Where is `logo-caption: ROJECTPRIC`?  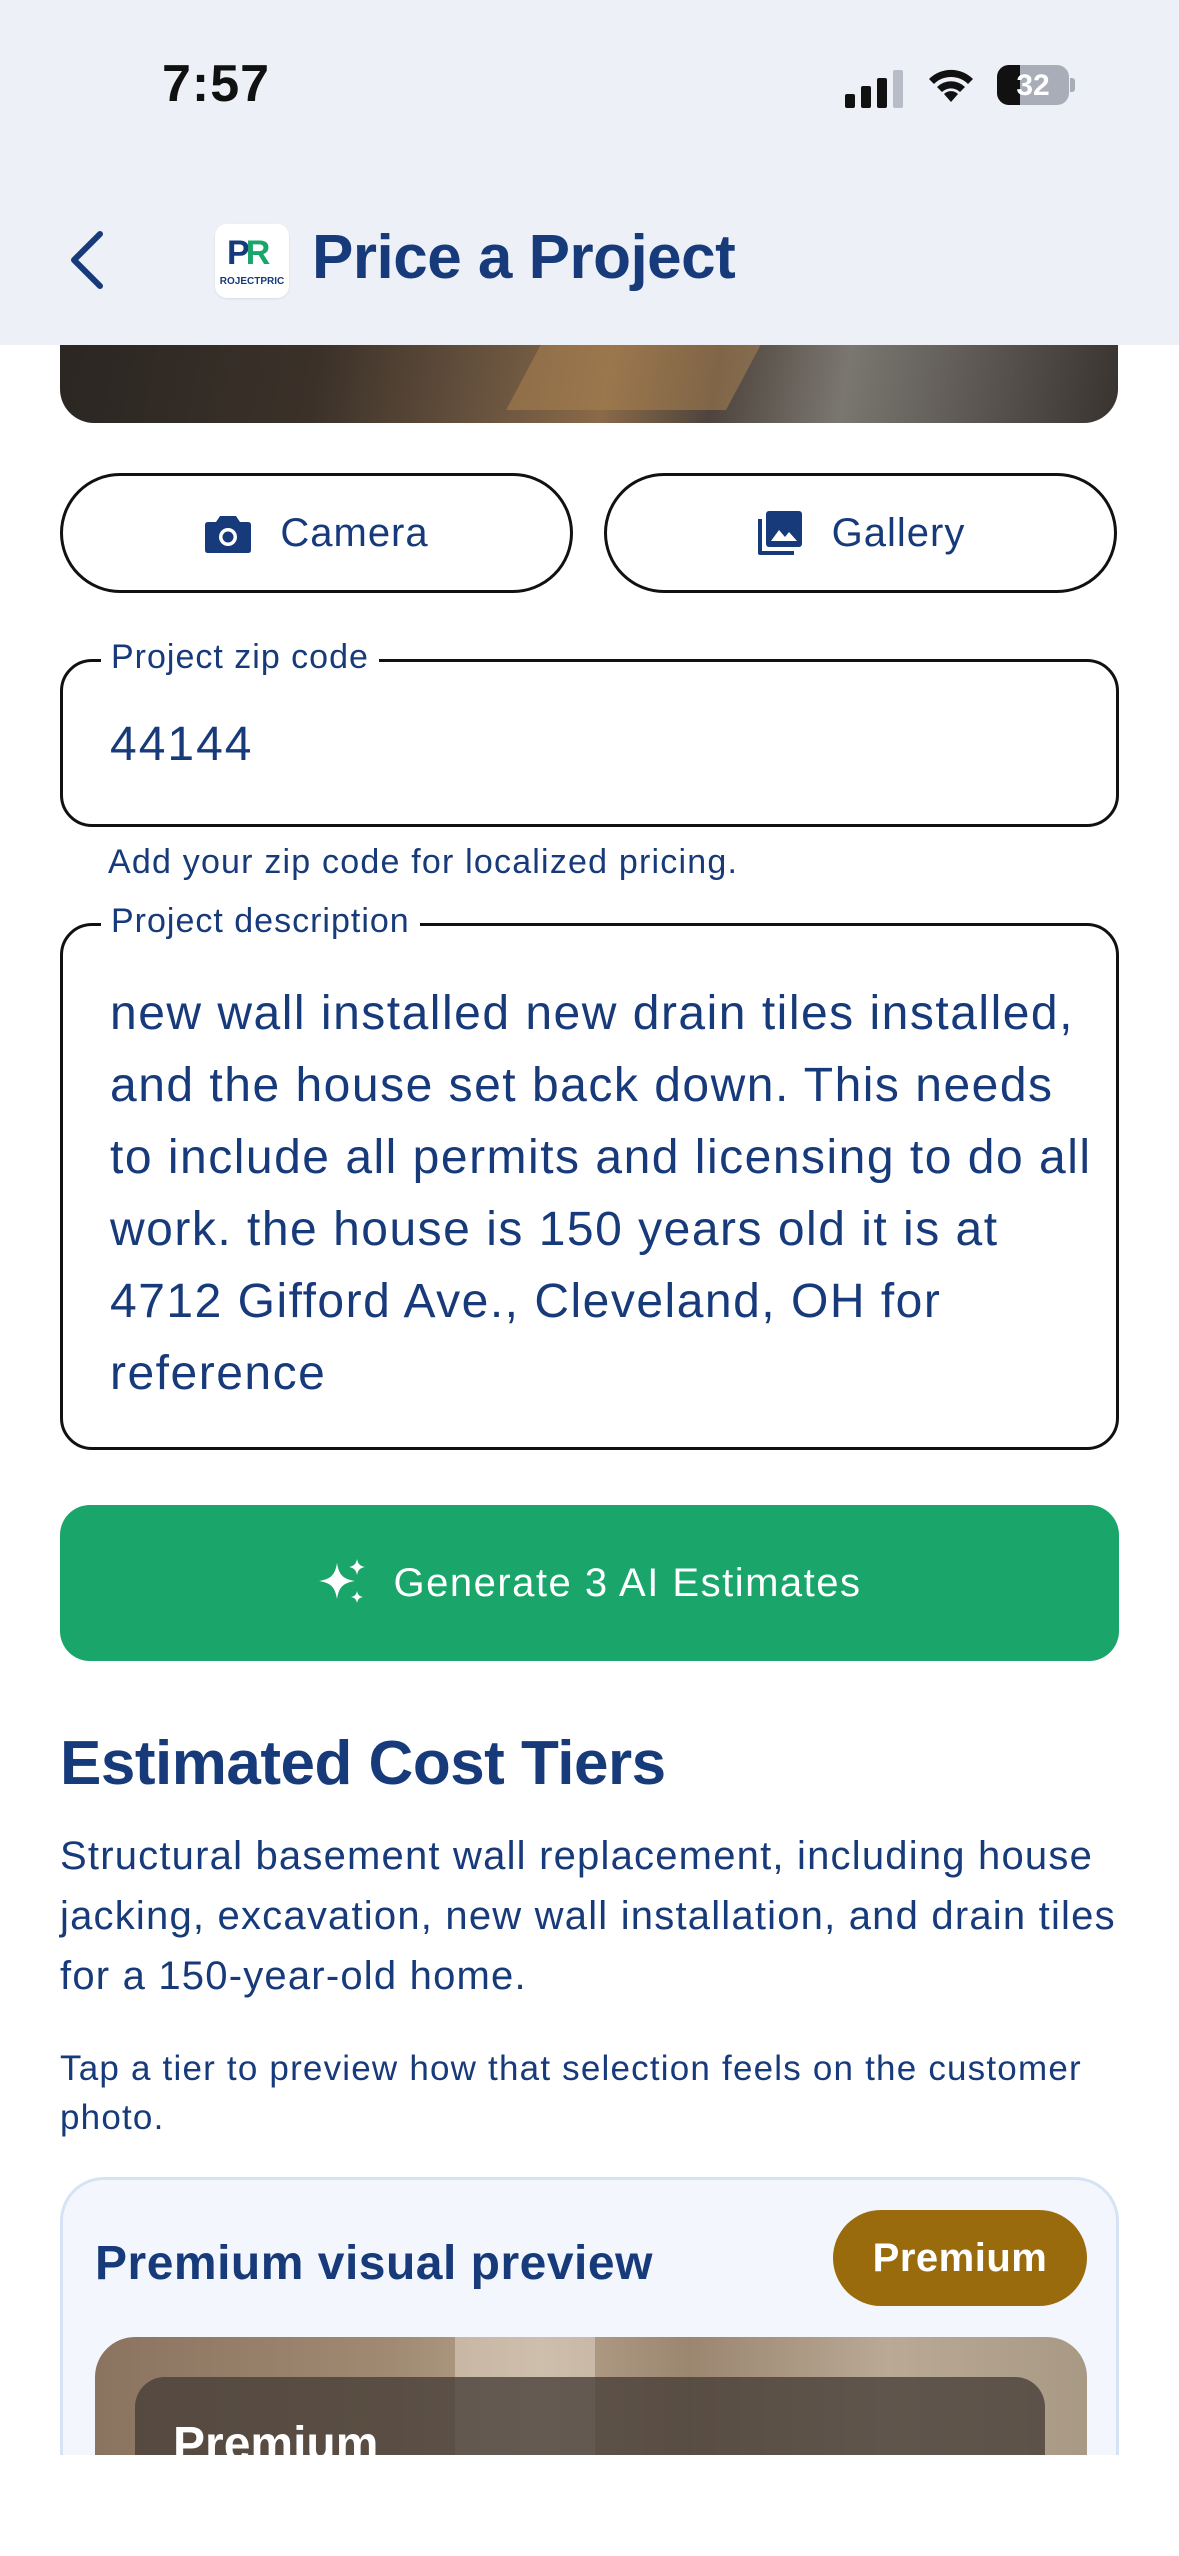 logo-caption: ROJECTPRIC is located at coordinates (252, 281).